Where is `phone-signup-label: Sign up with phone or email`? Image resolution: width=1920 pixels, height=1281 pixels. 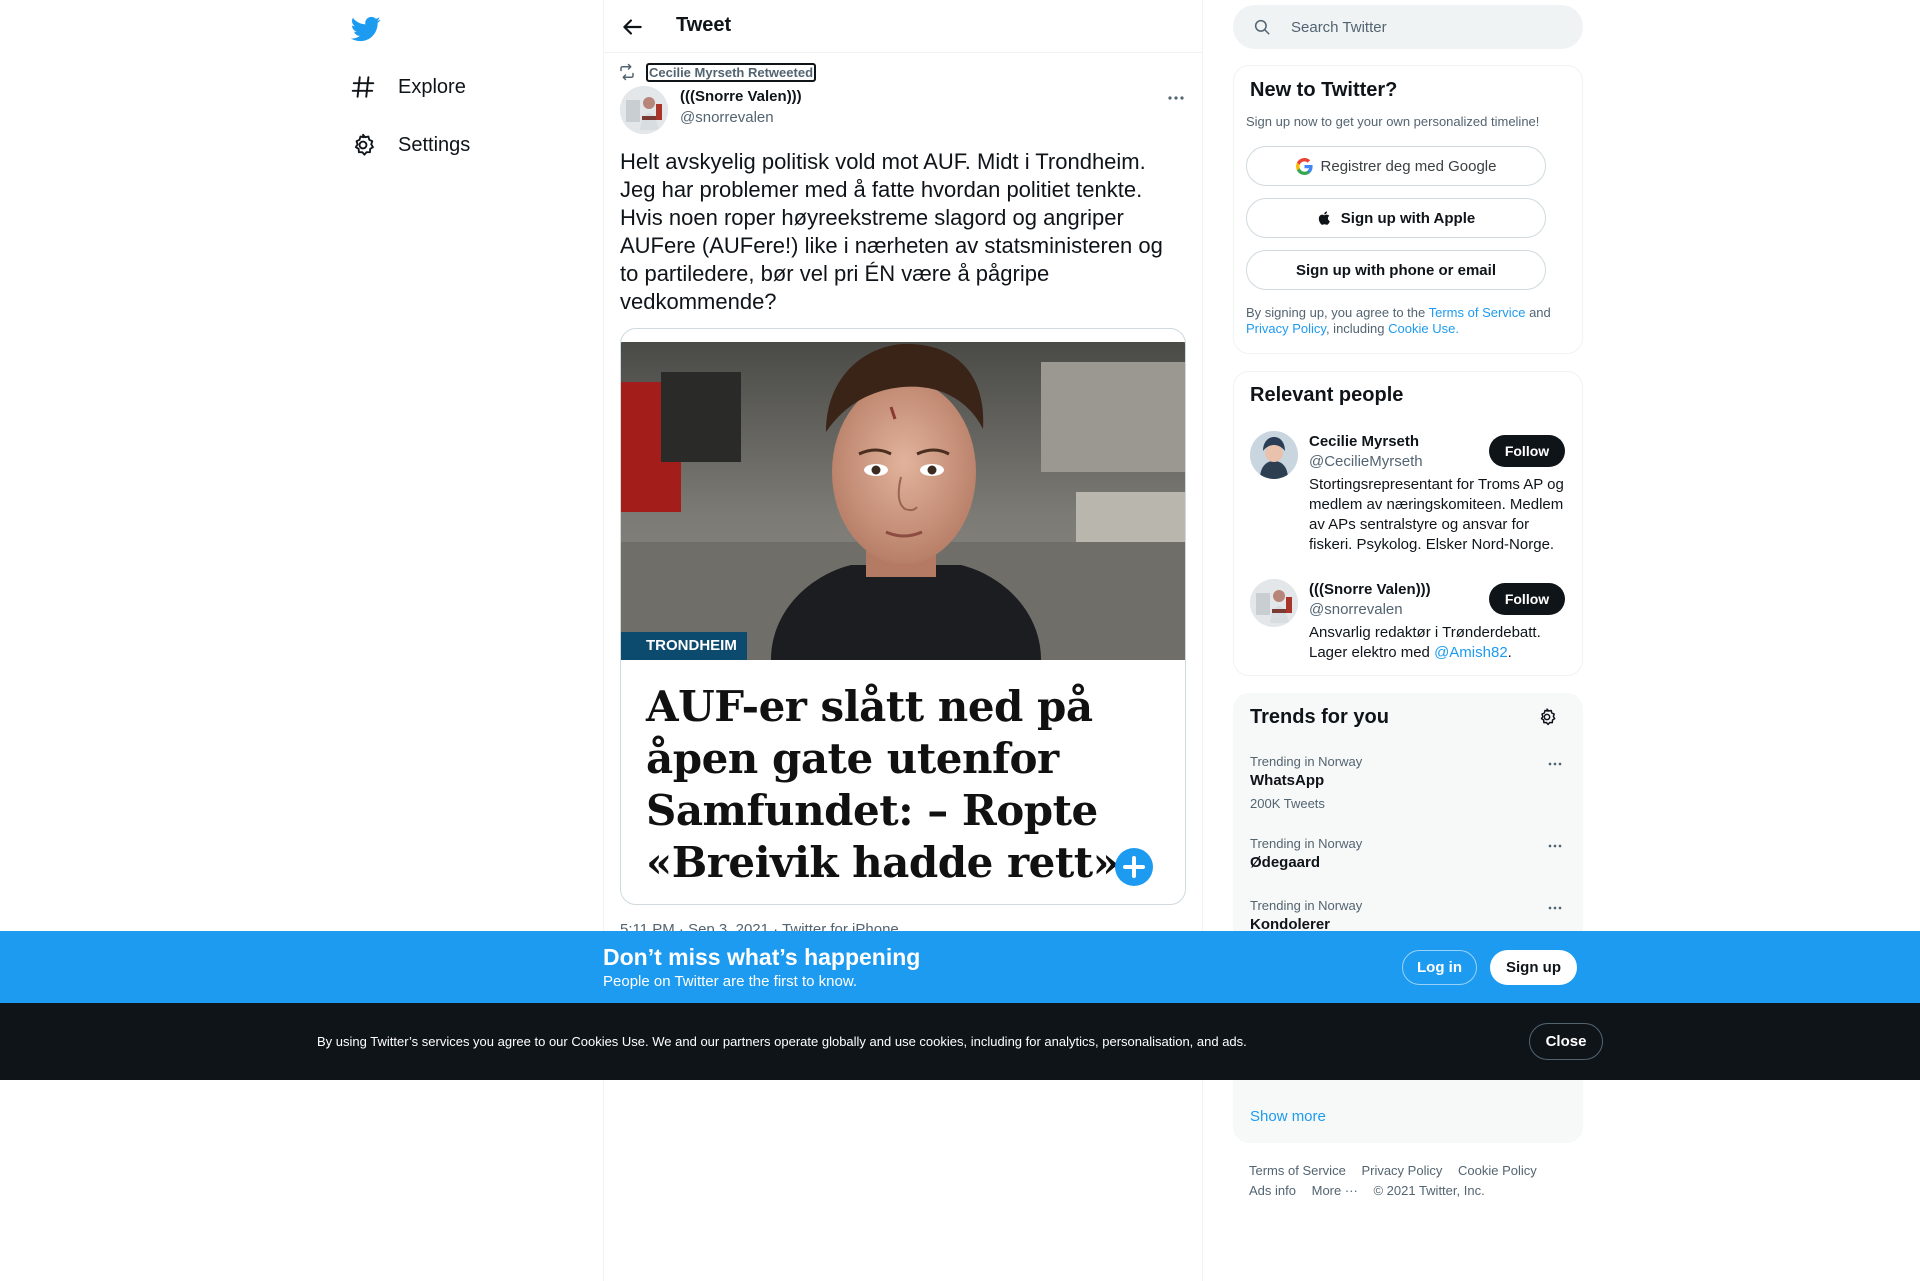 phone-signup-label: Sign up with phone or email is located at coordinates (1395, 270).